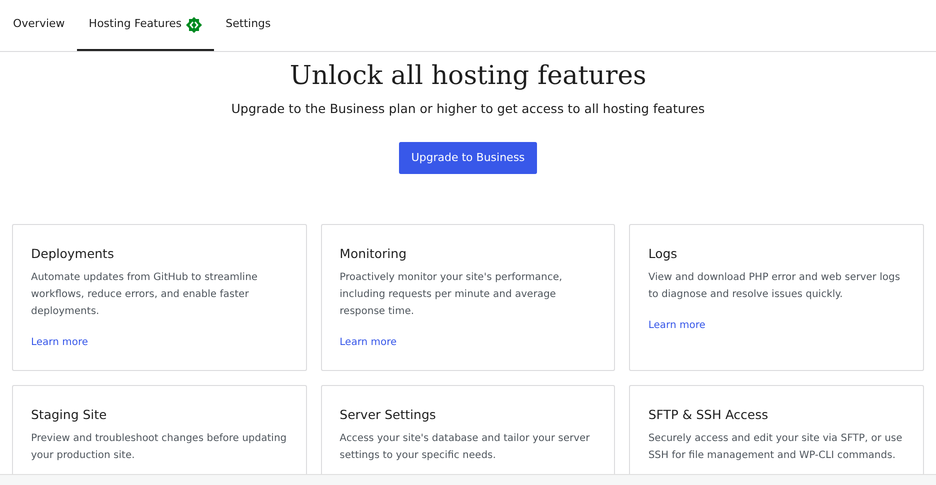 The image size is (936, 485). Describe the element at coordinates (145, 25) in the screenshot. I see `tab: Hosting Features` at that location.